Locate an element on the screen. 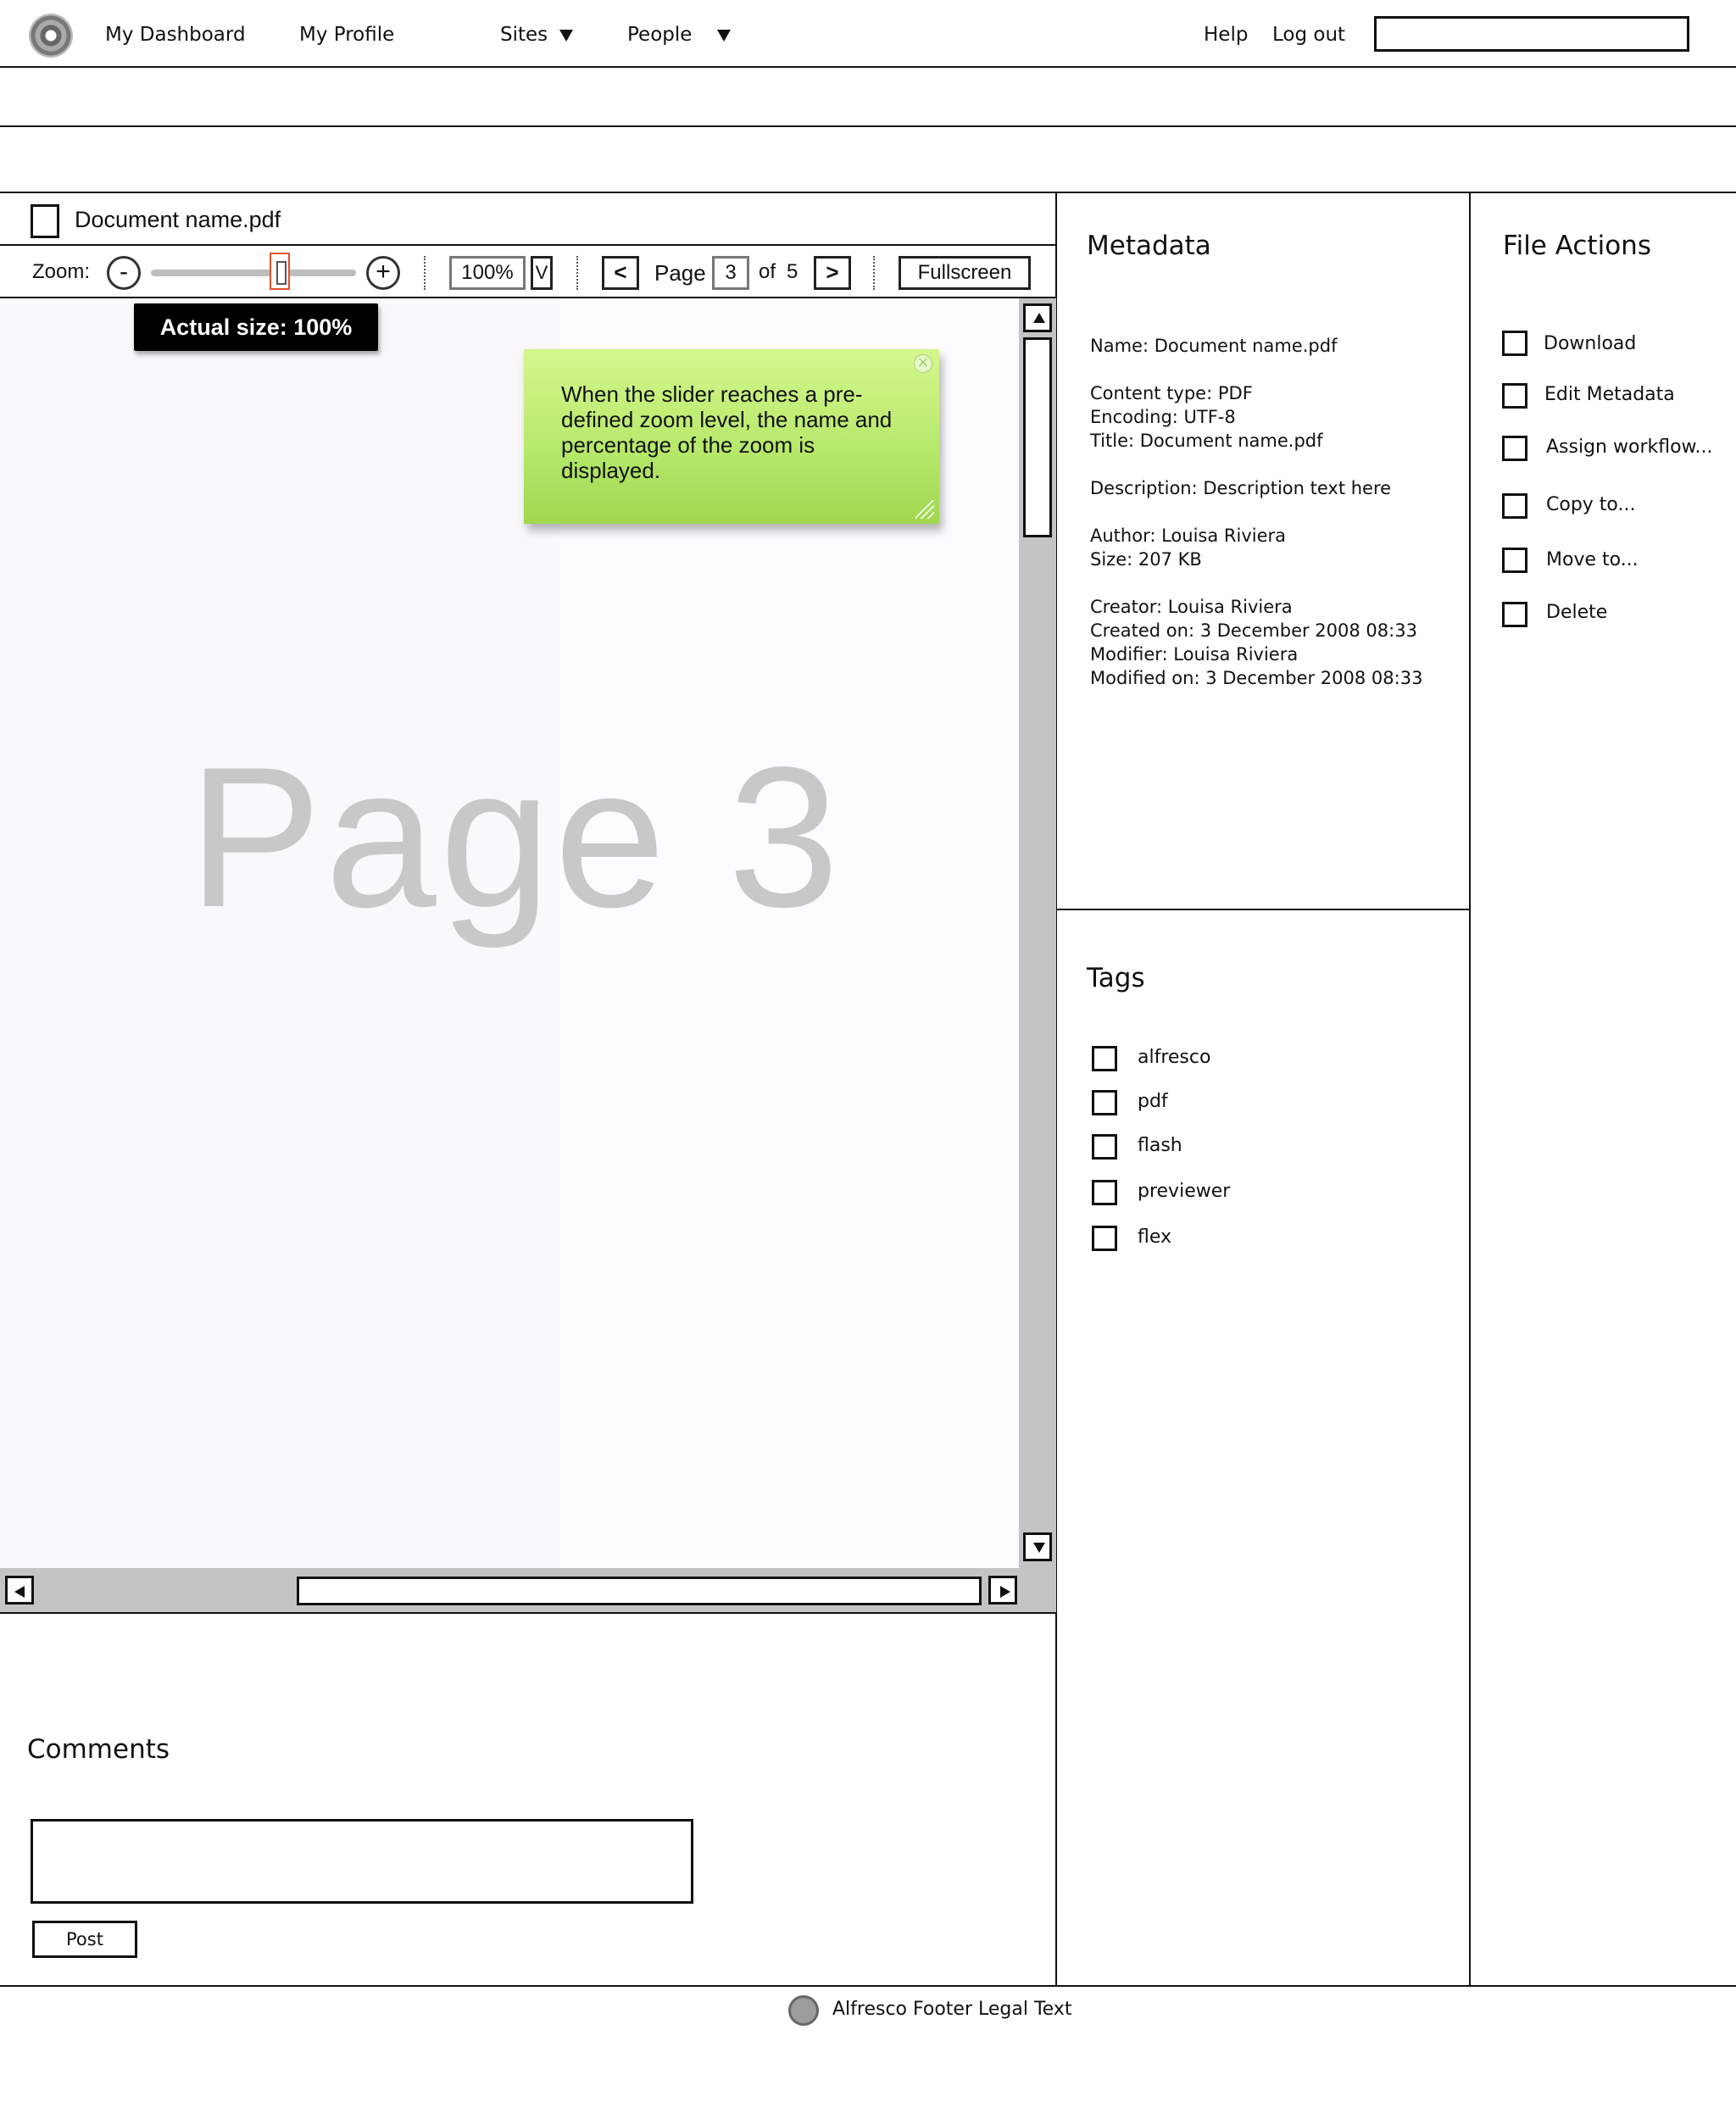 This screenshot has height=2119, width=1736. scroll-right-button is located at coordinates (1002, 1590).